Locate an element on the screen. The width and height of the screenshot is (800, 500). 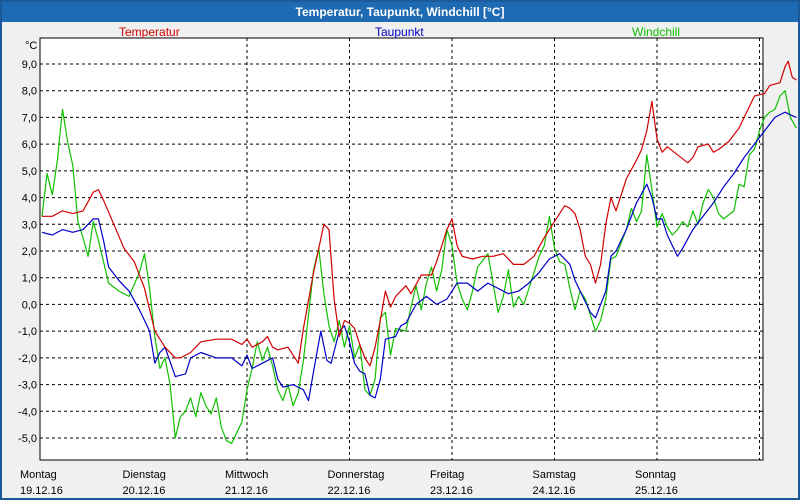
y-tick-label: -2,0 is located at coordinates (27, 359).